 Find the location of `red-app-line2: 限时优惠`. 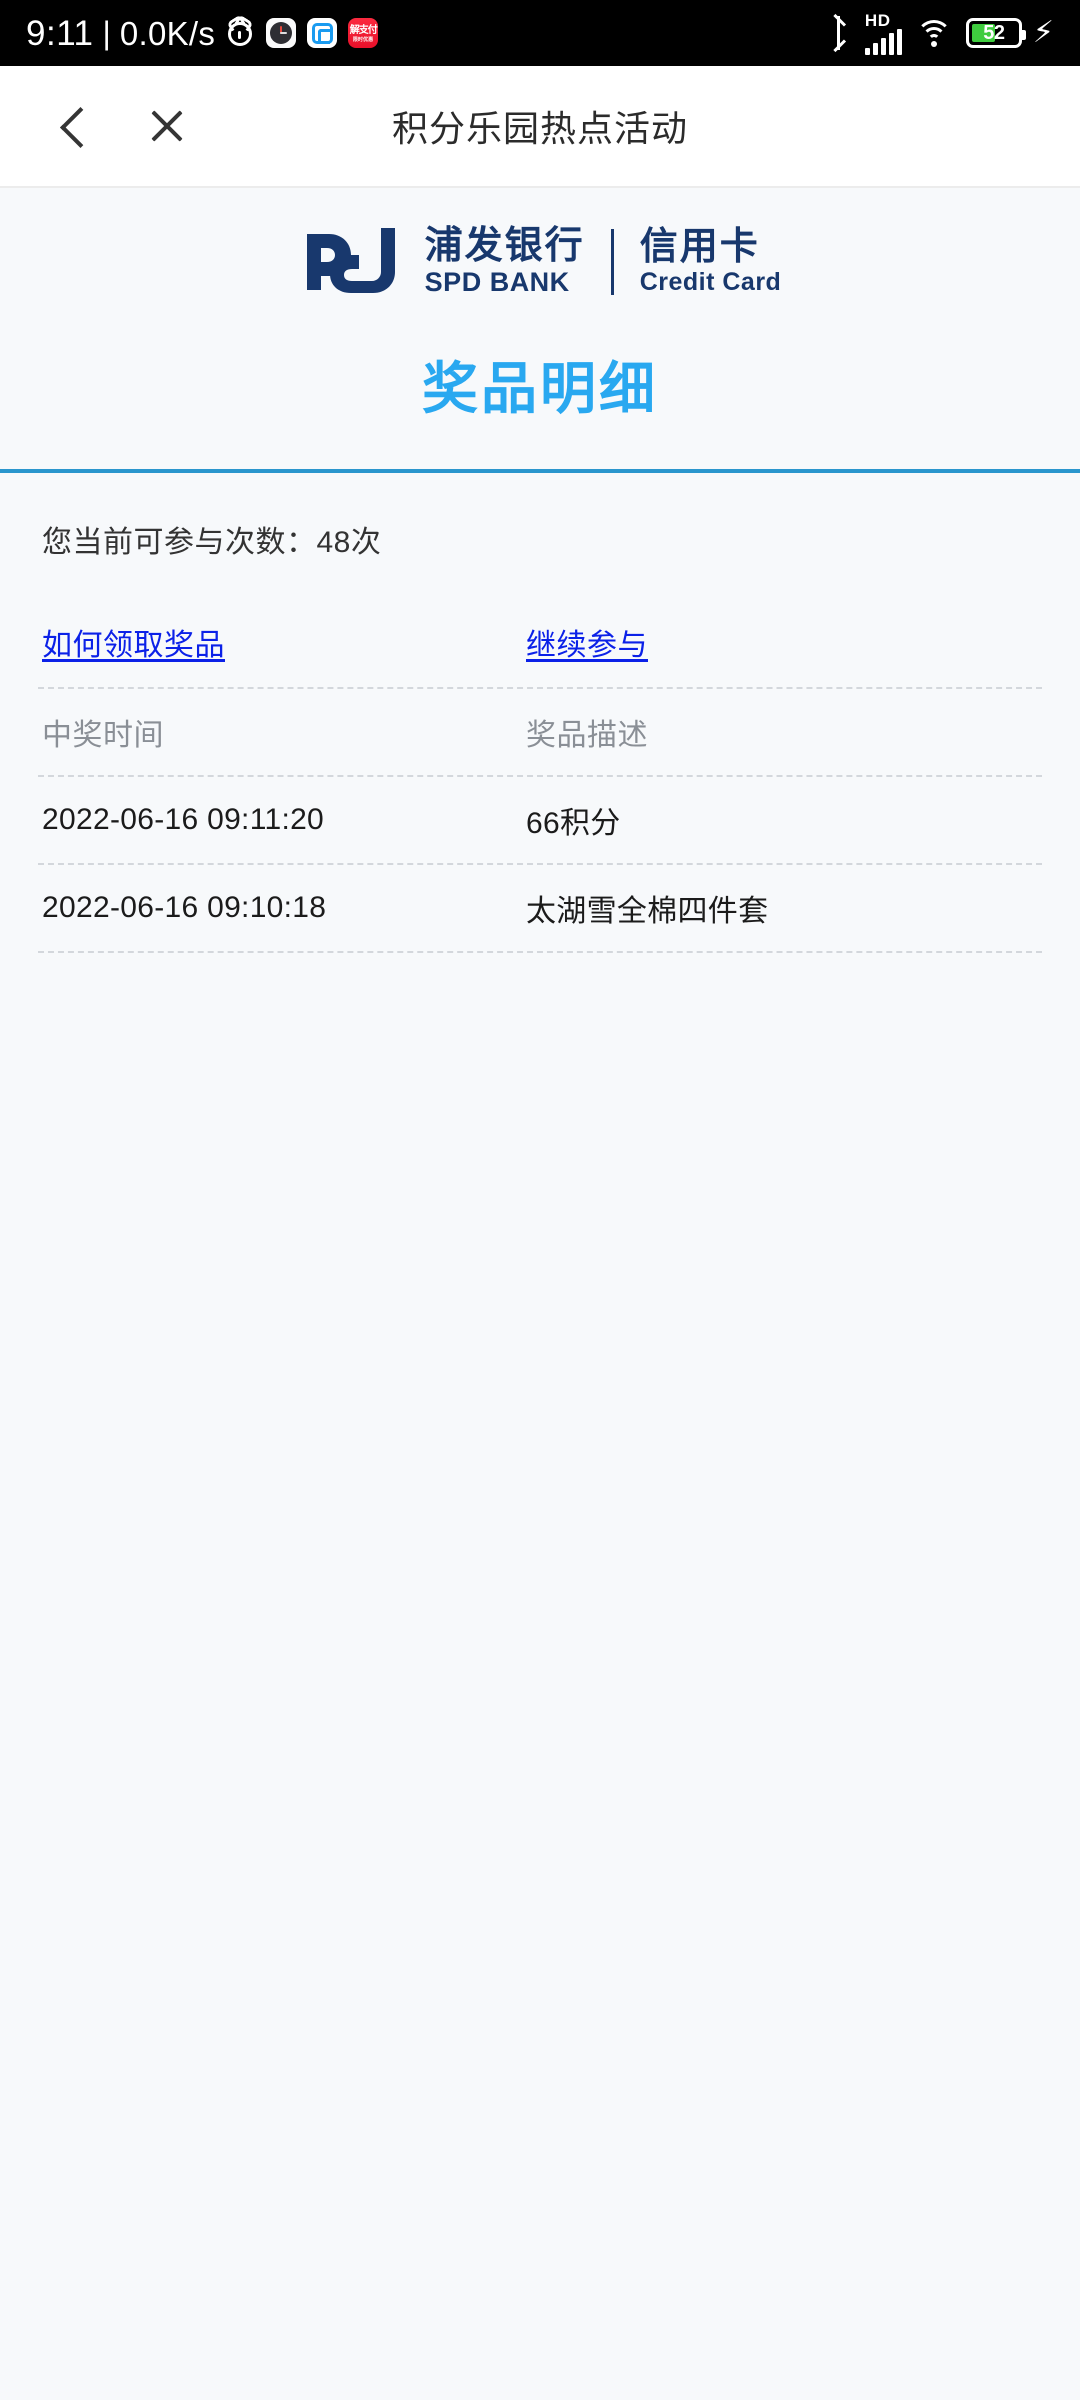

red-app-line2: 限时优惠 is located at coordinates (363, 40).